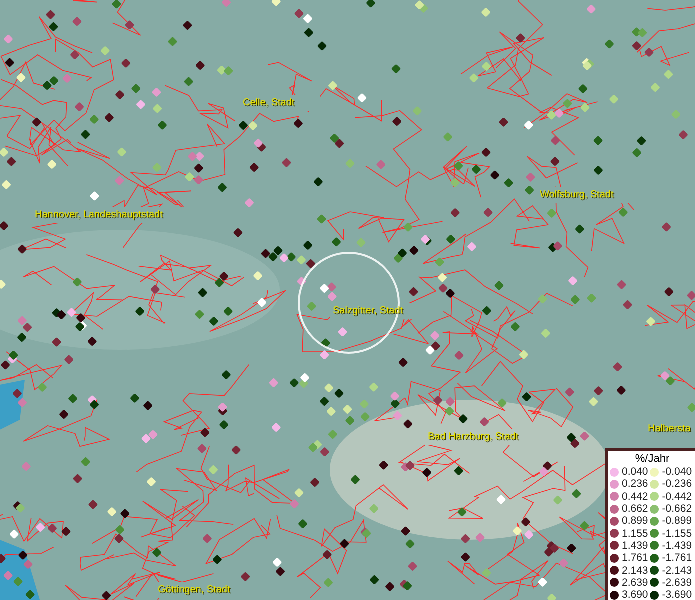 The width and height of the screenshot is (695, 600). What do you see at coordinates (635, 582) in the screenshot?
I see `legend-value: 2.639` at bounding box center [635, 582].